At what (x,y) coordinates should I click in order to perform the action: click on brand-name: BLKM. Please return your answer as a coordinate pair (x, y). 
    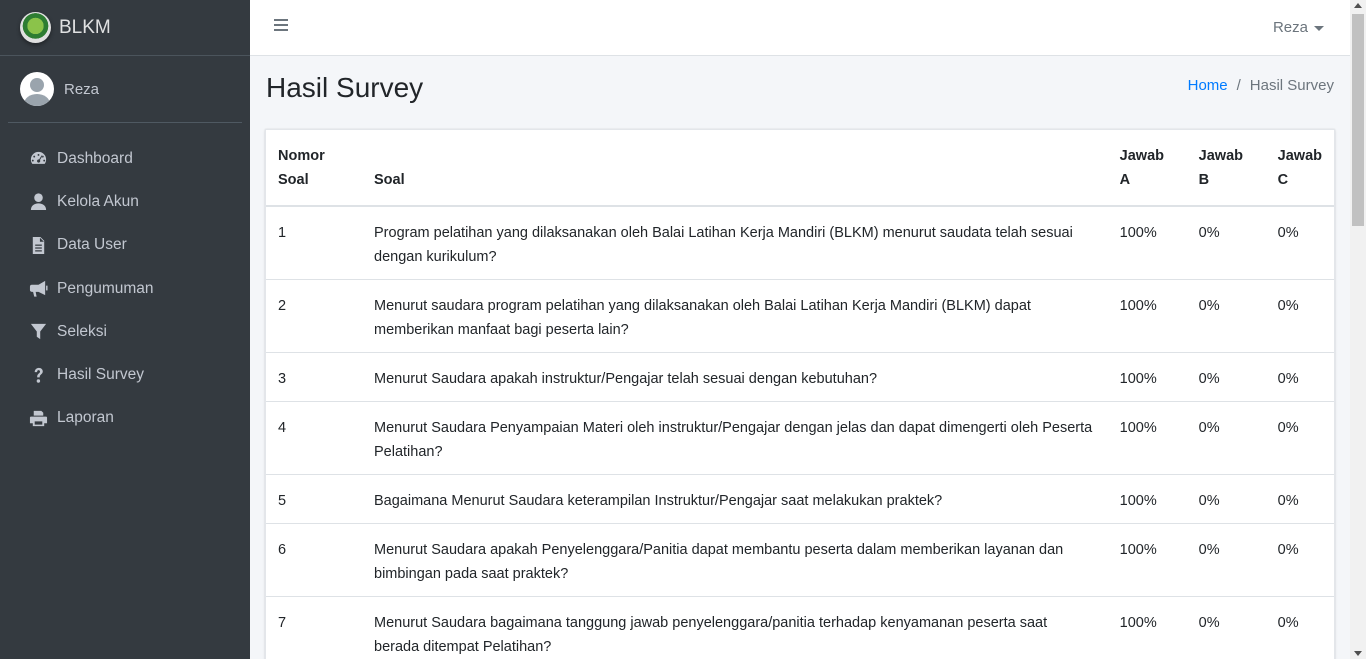
    Looking at the image, I should click on (85, 27).